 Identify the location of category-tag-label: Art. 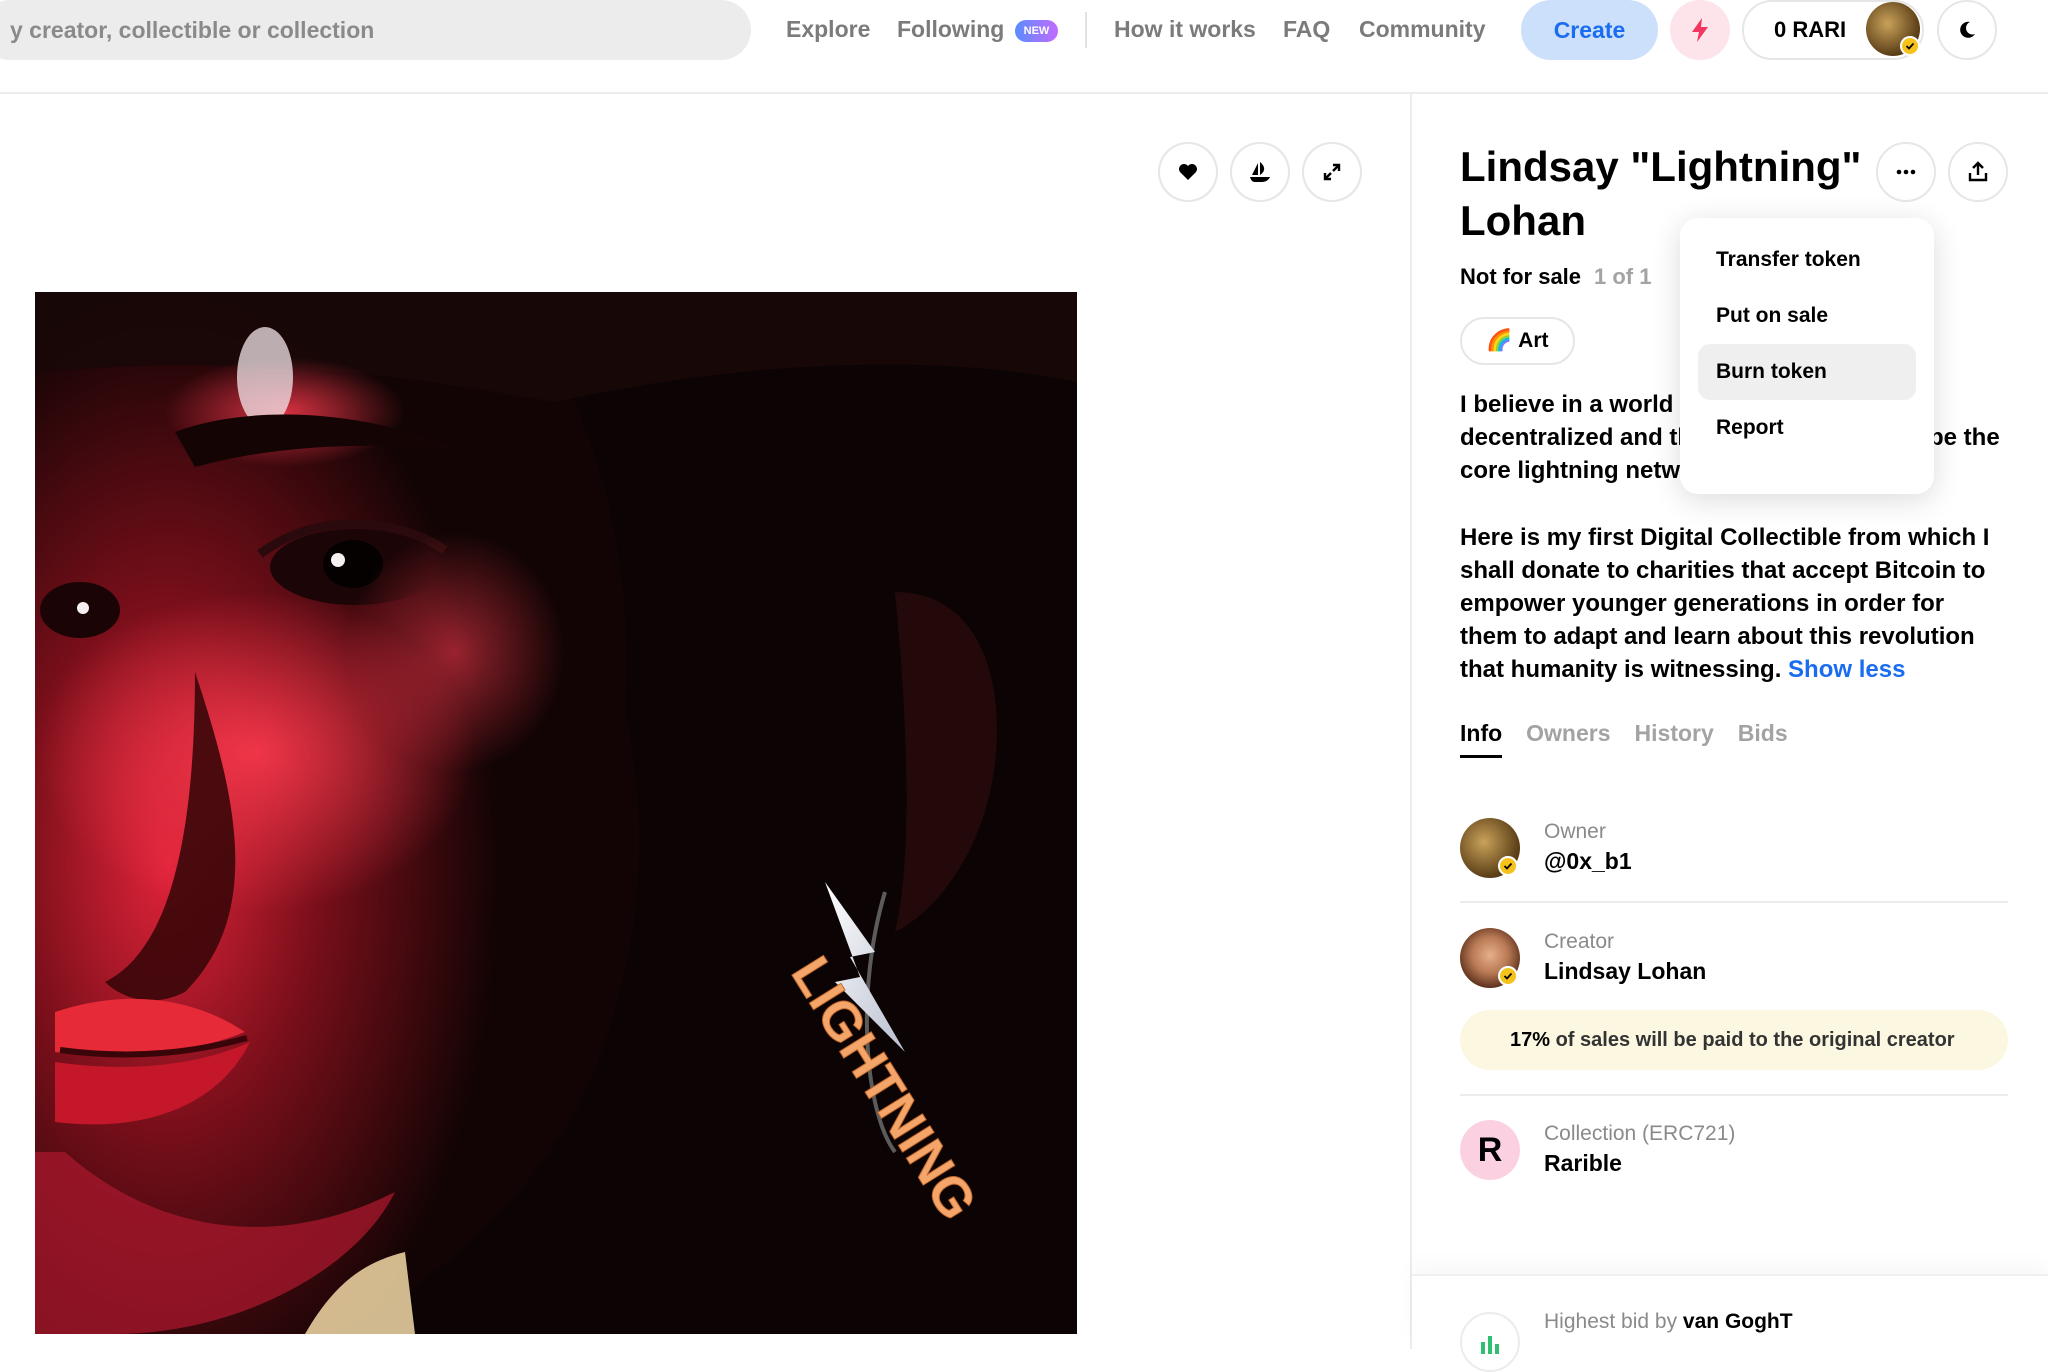
(1533, 340).